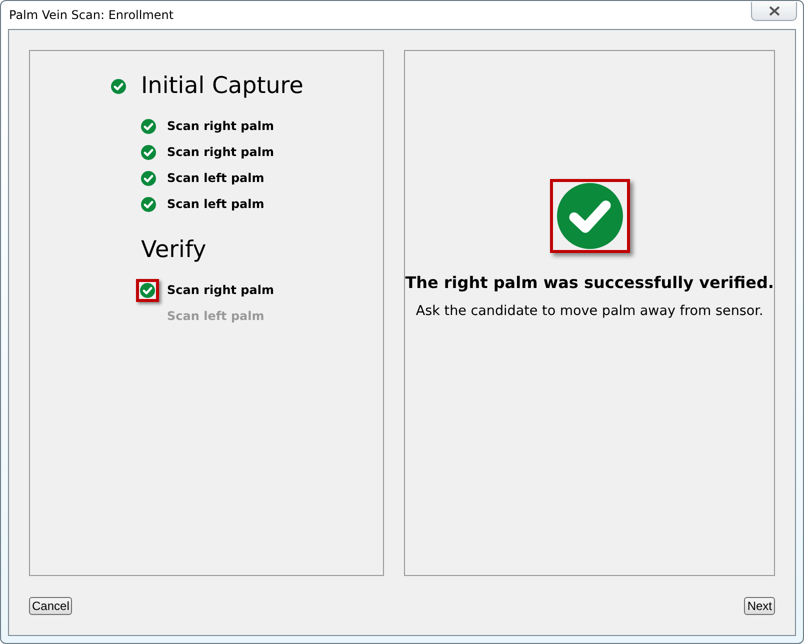  I want to click on cancel-button: Cancel, so click(50, 606).